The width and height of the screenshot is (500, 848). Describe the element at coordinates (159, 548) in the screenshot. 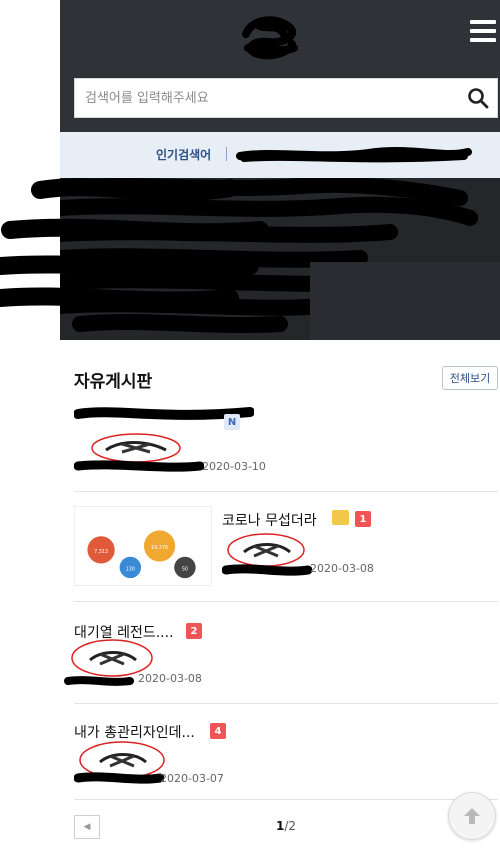

I see `svg-text: 19,376` at that location.